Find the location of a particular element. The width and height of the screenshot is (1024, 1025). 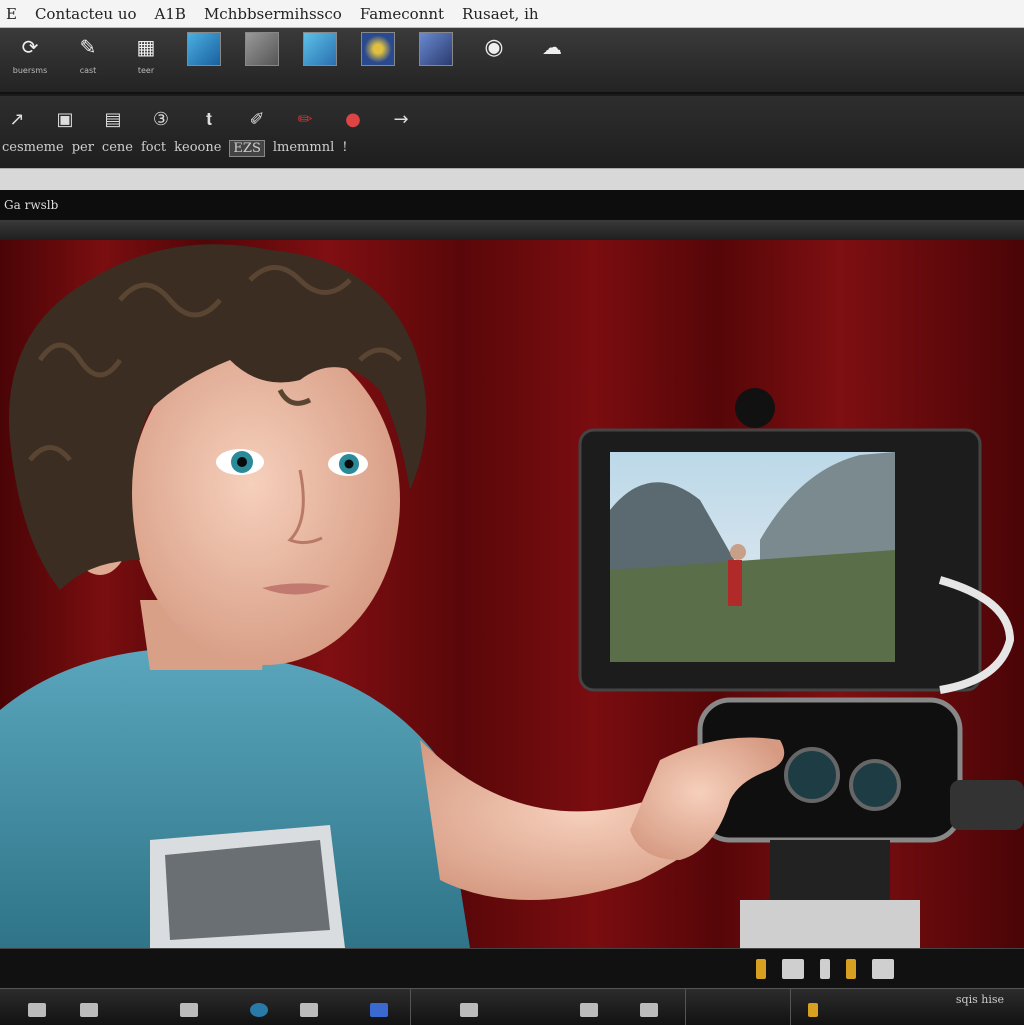

brush-icon: ✐ is located at coordinates (257, 119).